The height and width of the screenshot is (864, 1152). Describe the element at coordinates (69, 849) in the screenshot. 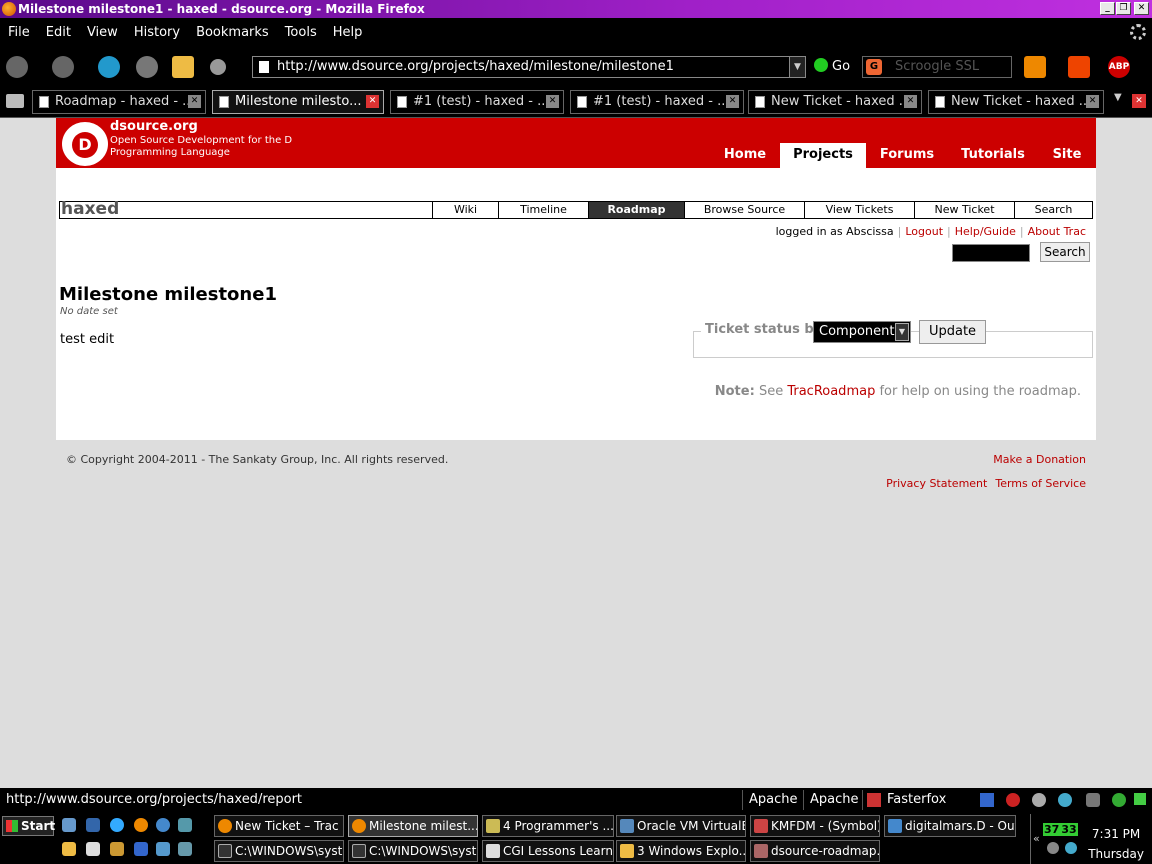

I see `folder-icon` at that location.